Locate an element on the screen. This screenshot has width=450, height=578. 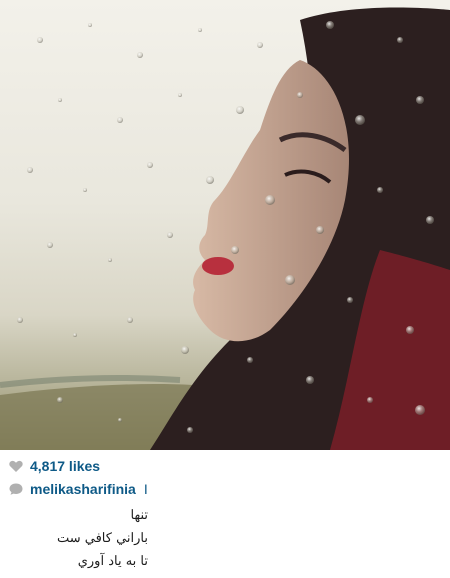
heart-icon is located at coordinates (16, 466).